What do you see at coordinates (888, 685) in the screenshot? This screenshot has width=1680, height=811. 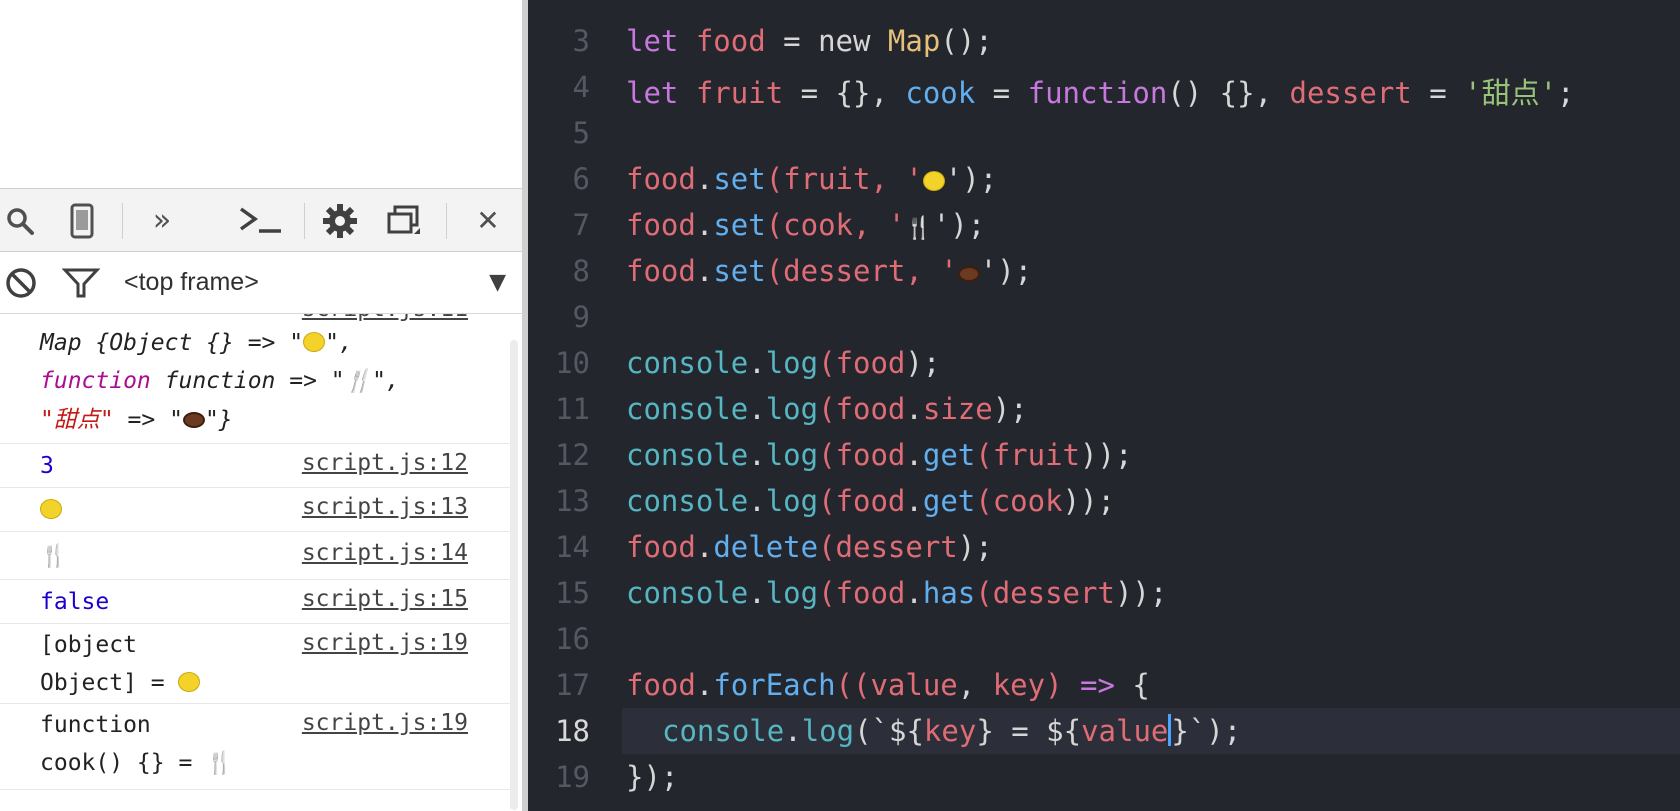 I see `code-line: food.forEach((value, key) => {` at bounding box center [888, 685].